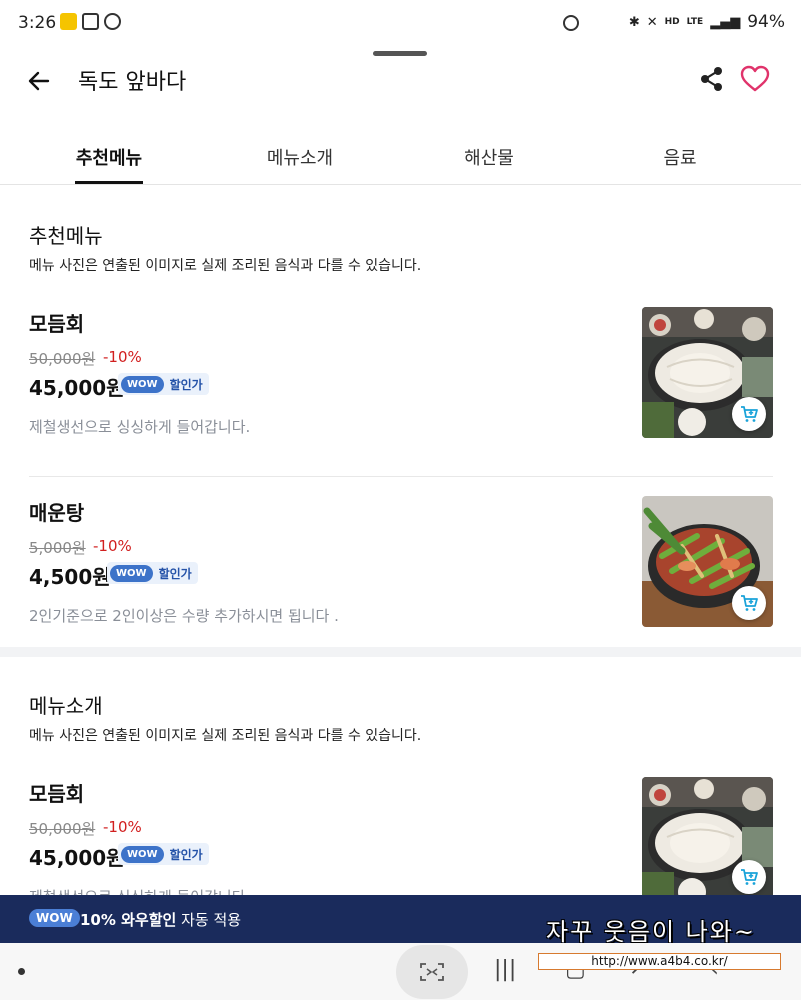 The image size is (801, 1000). I want to click on status-indicators: ✱ ✕ HD LTE ▂▄▆ 94%, so click(707, 22).